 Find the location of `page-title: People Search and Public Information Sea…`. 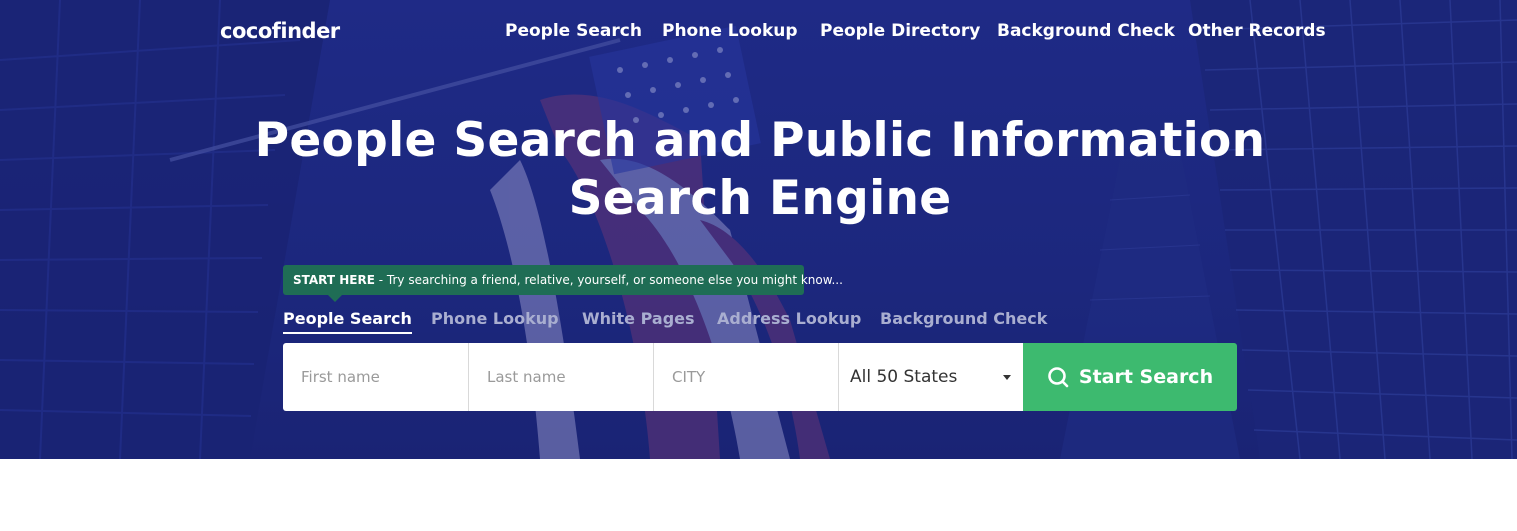

page-title: People Search and Public Information Sea… is located at coordinates (760, 170).